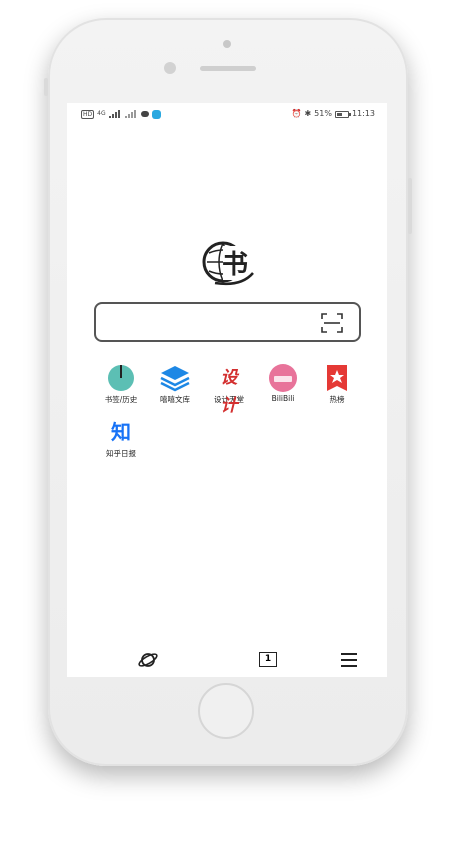 The image size is (455, 850). I want to click on tabs-icon: 1, so click(268, 659).